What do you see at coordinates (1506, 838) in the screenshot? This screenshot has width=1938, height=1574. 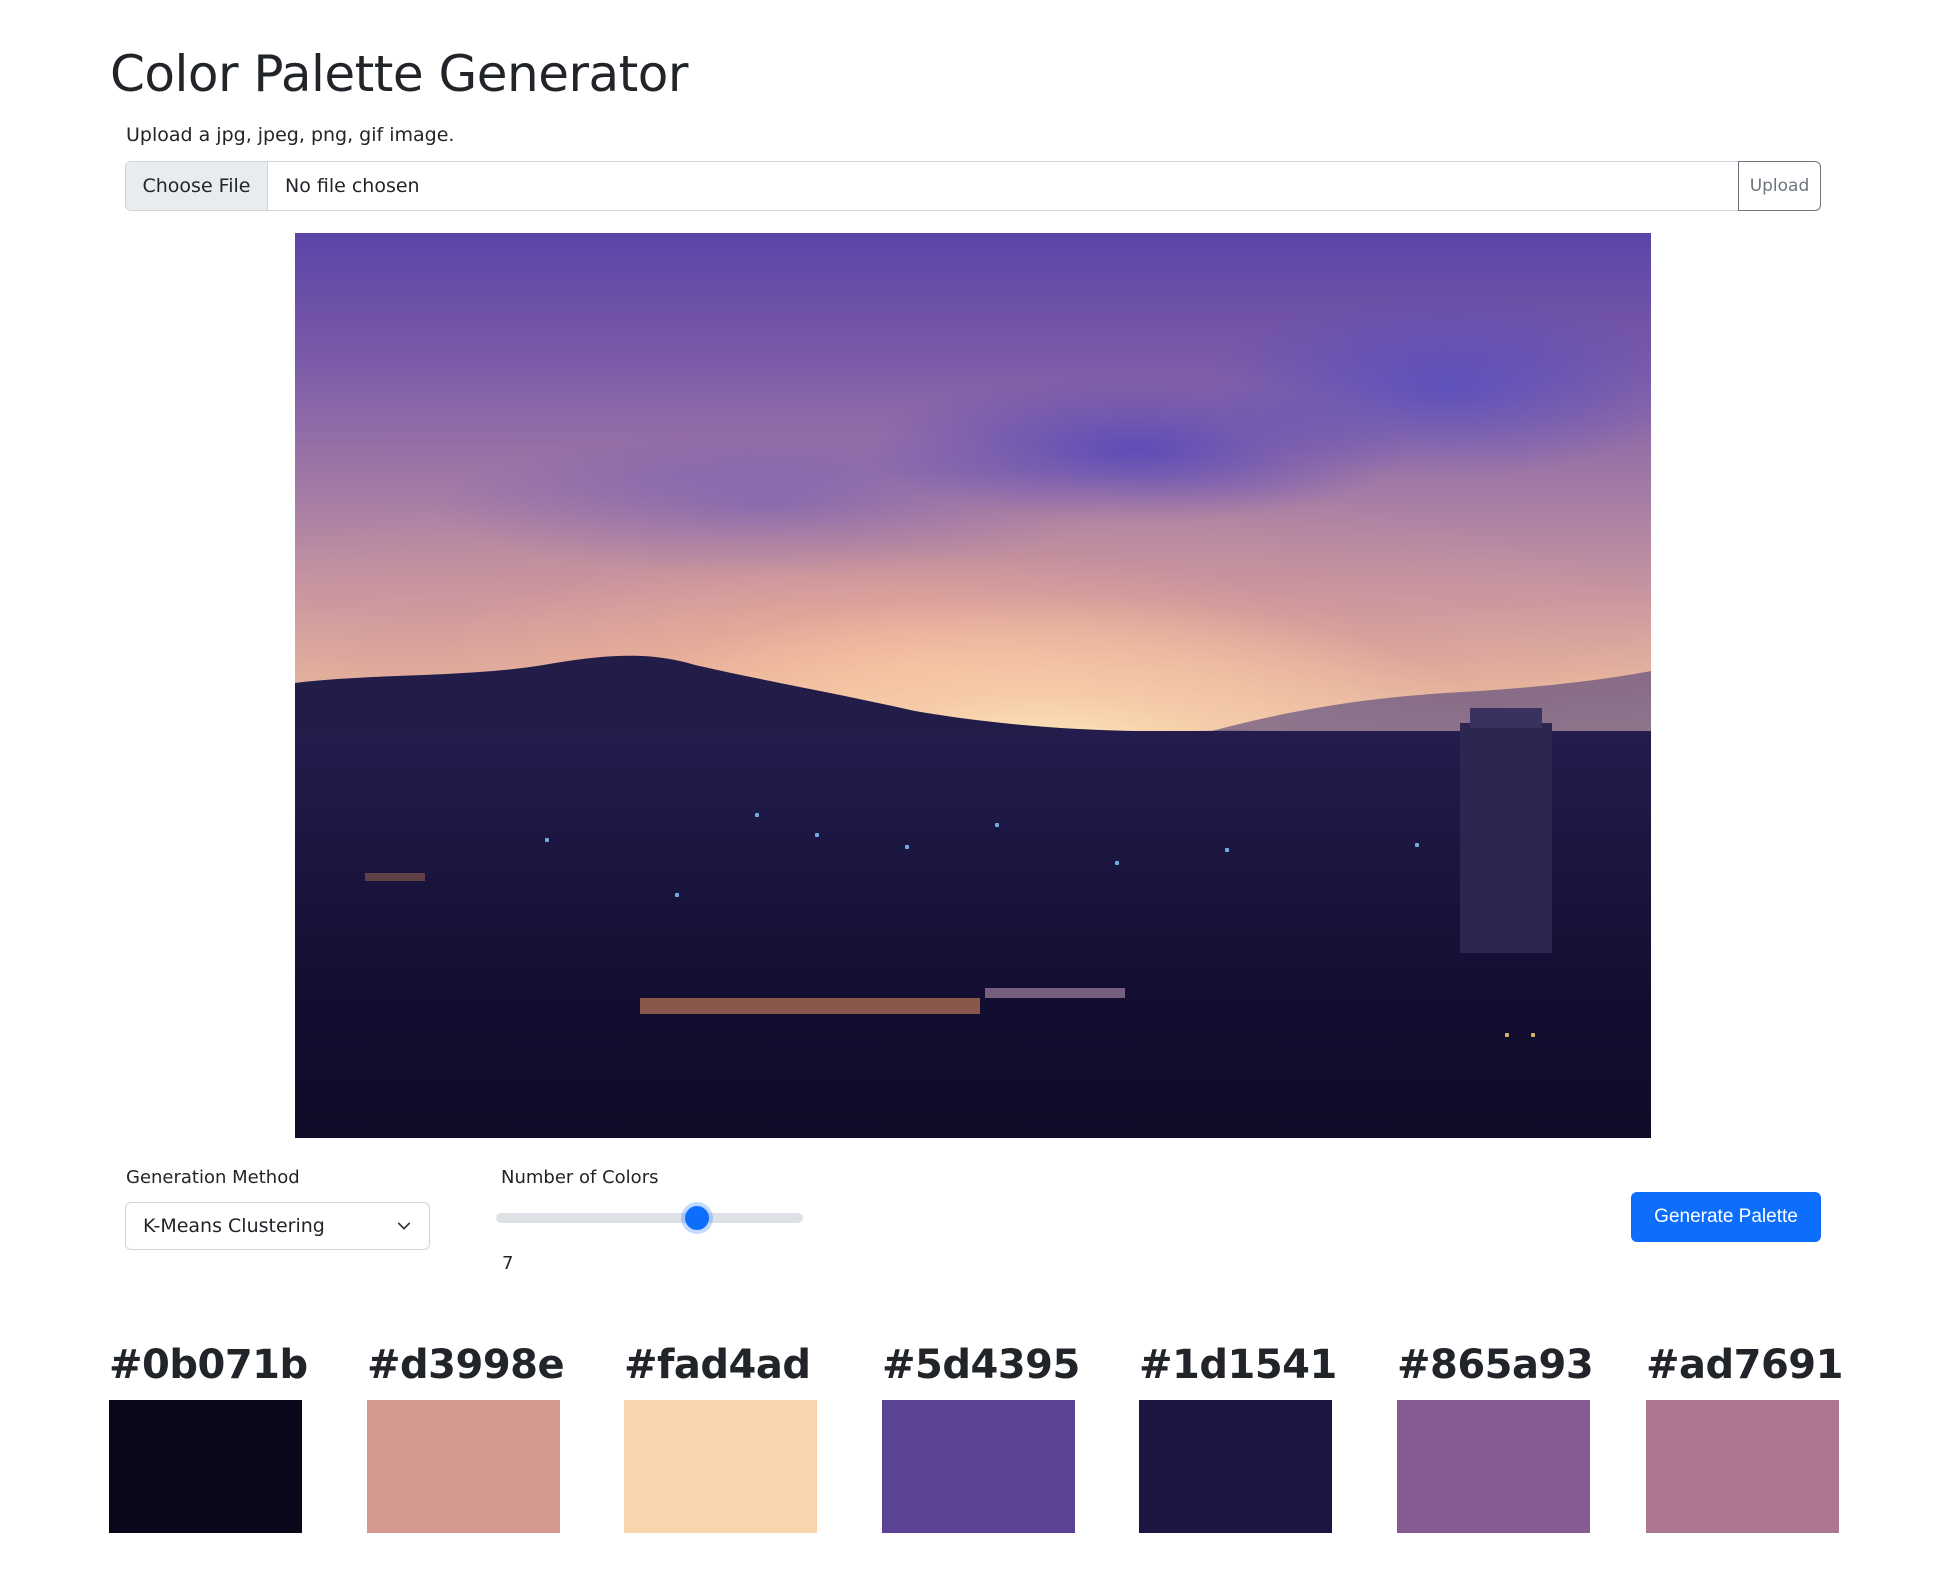 I see `image-tower` at bounding box center [1506, 838].